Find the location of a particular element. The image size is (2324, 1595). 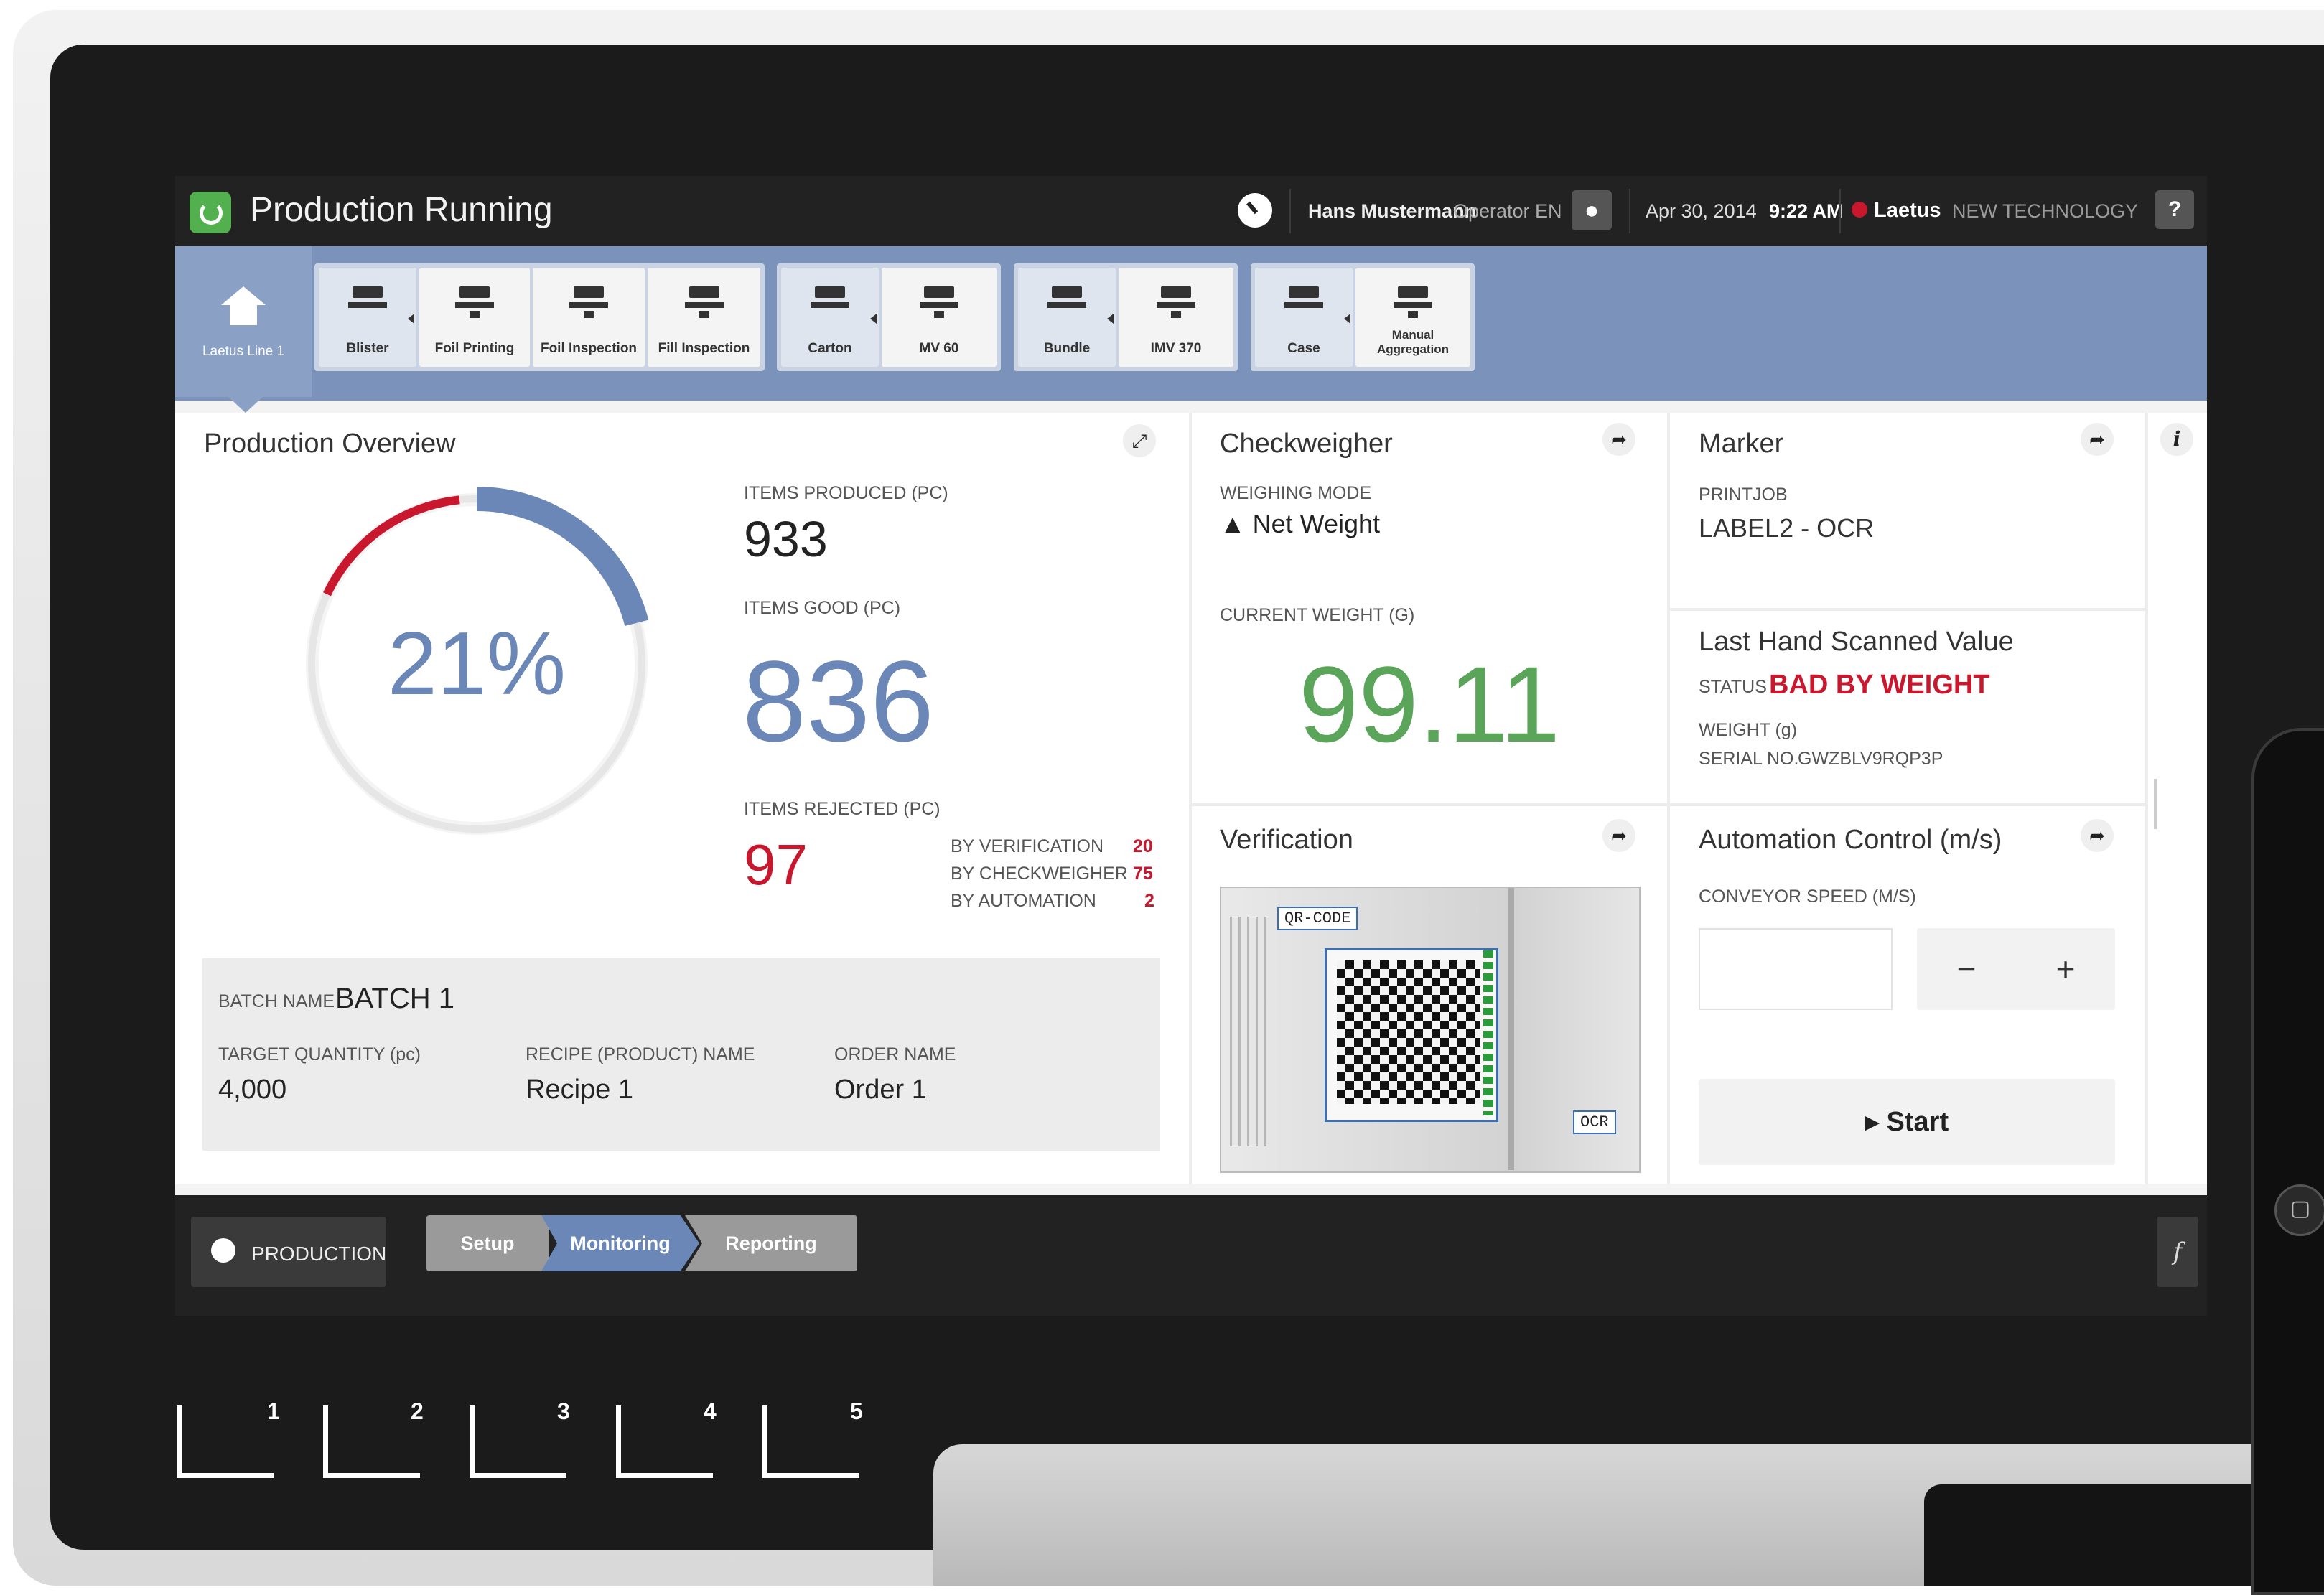

running-status-icon is located at coordinates (210, 212).